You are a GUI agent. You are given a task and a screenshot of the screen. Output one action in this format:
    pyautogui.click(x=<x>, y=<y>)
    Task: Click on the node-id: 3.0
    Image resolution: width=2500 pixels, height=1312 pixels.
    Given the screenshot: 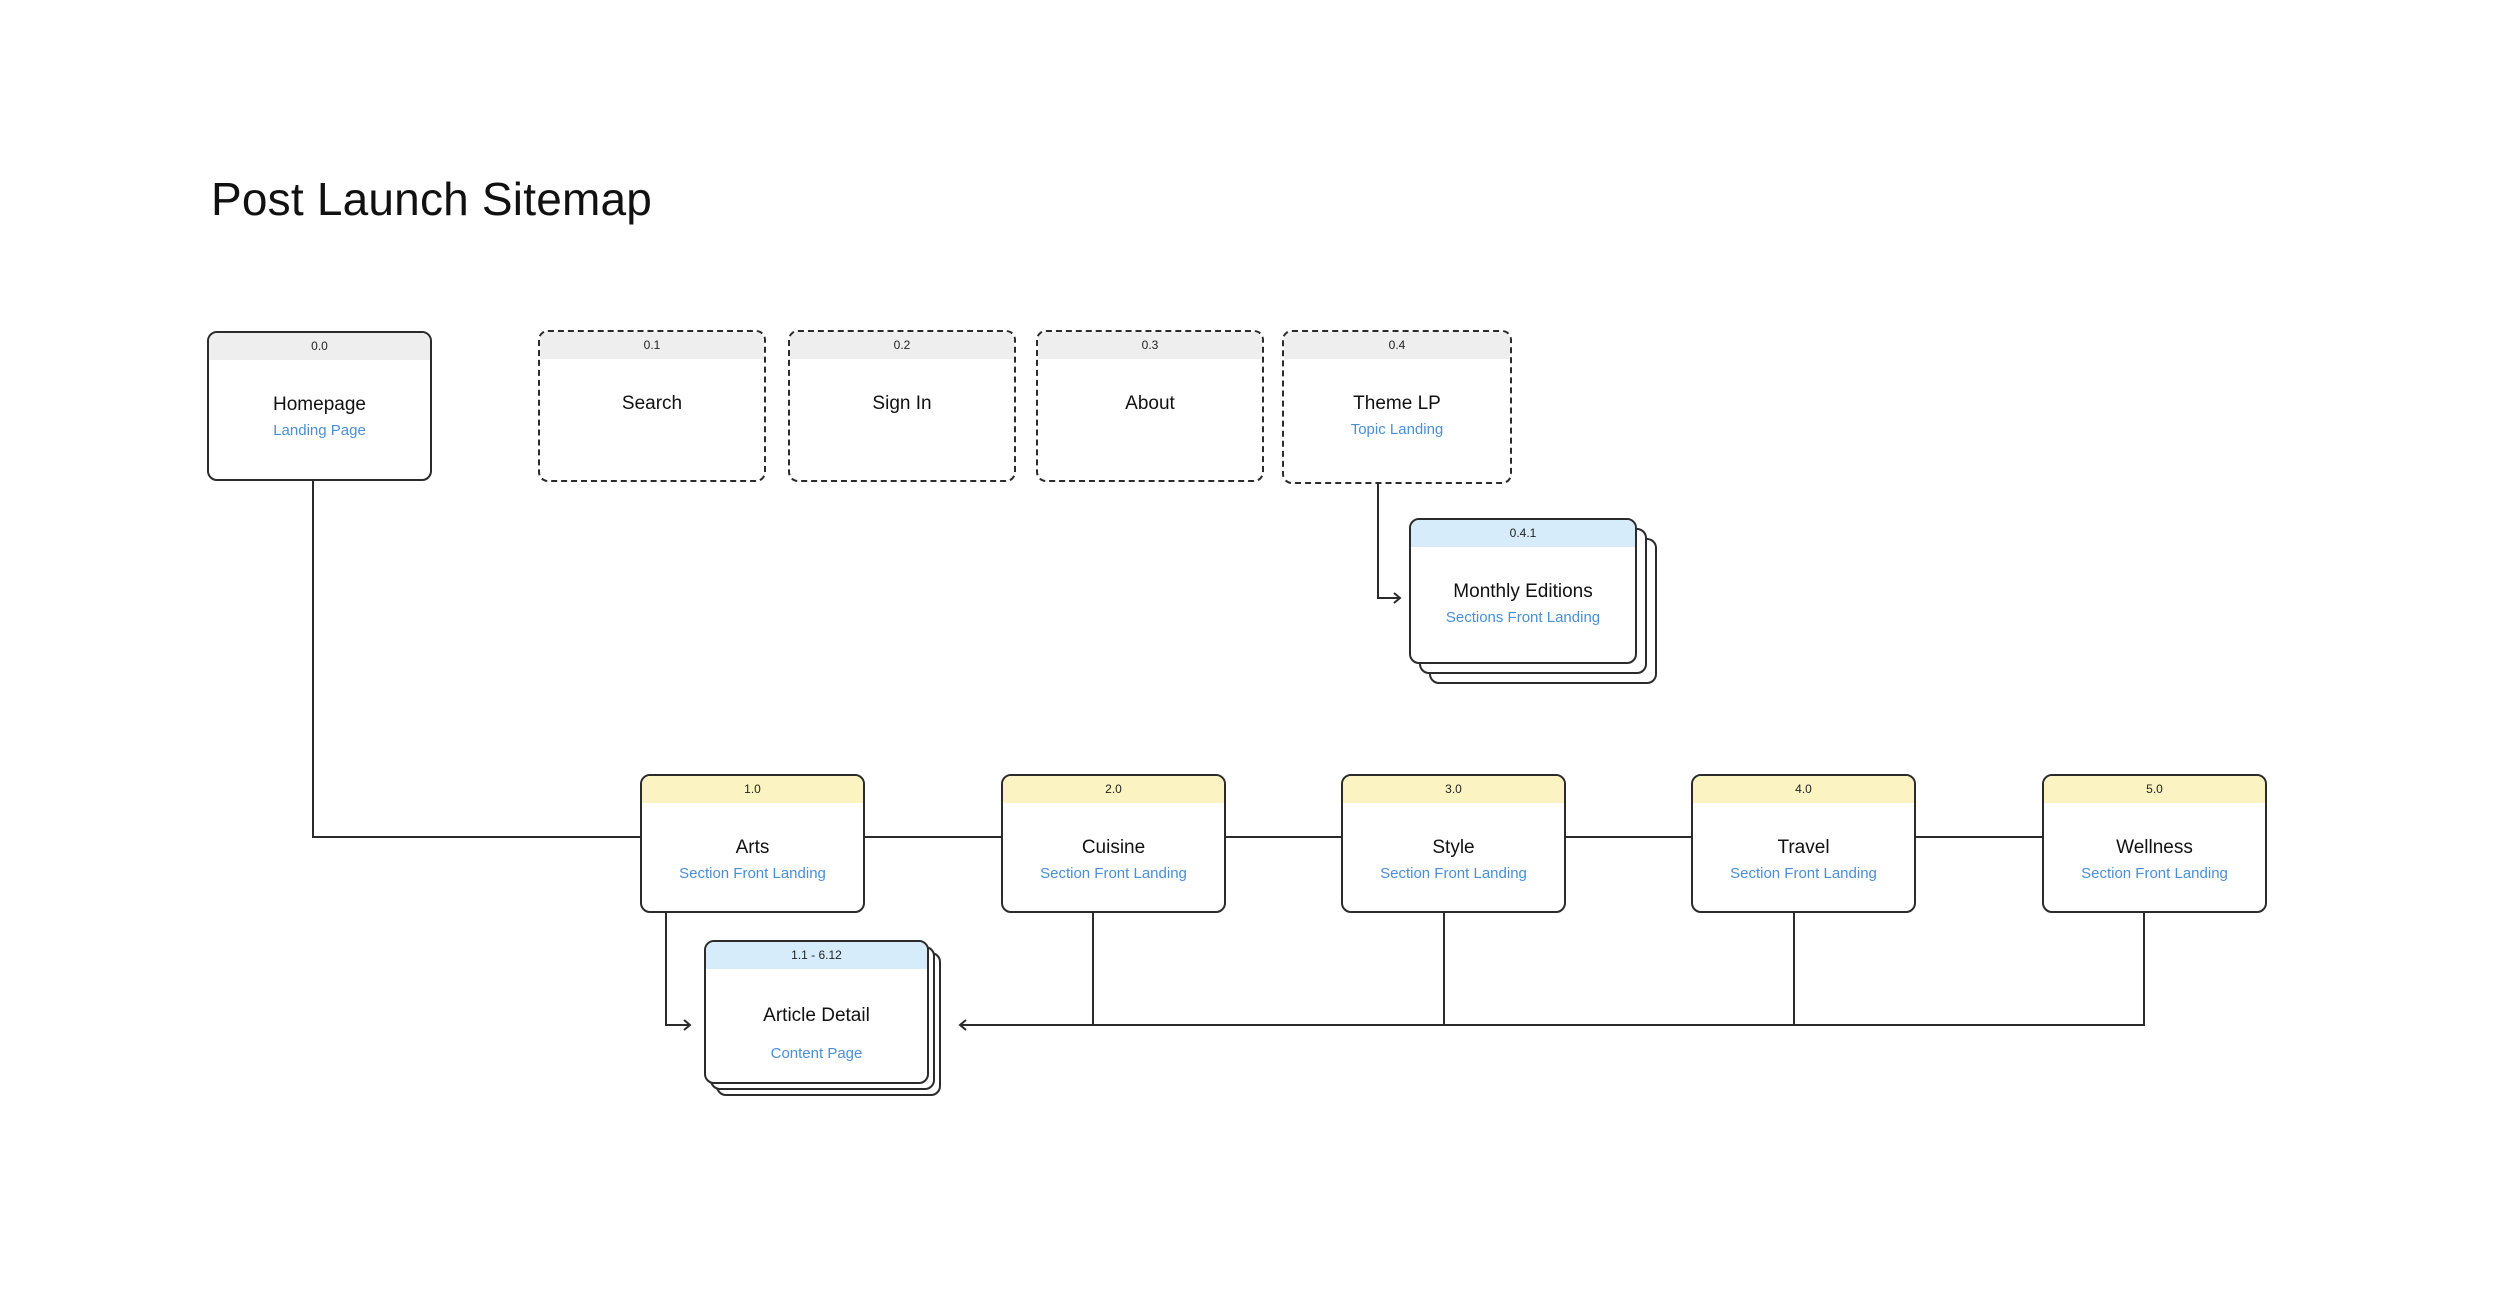 What is the action you would take?
    pyautogui.click(x=1453, y=789)
    